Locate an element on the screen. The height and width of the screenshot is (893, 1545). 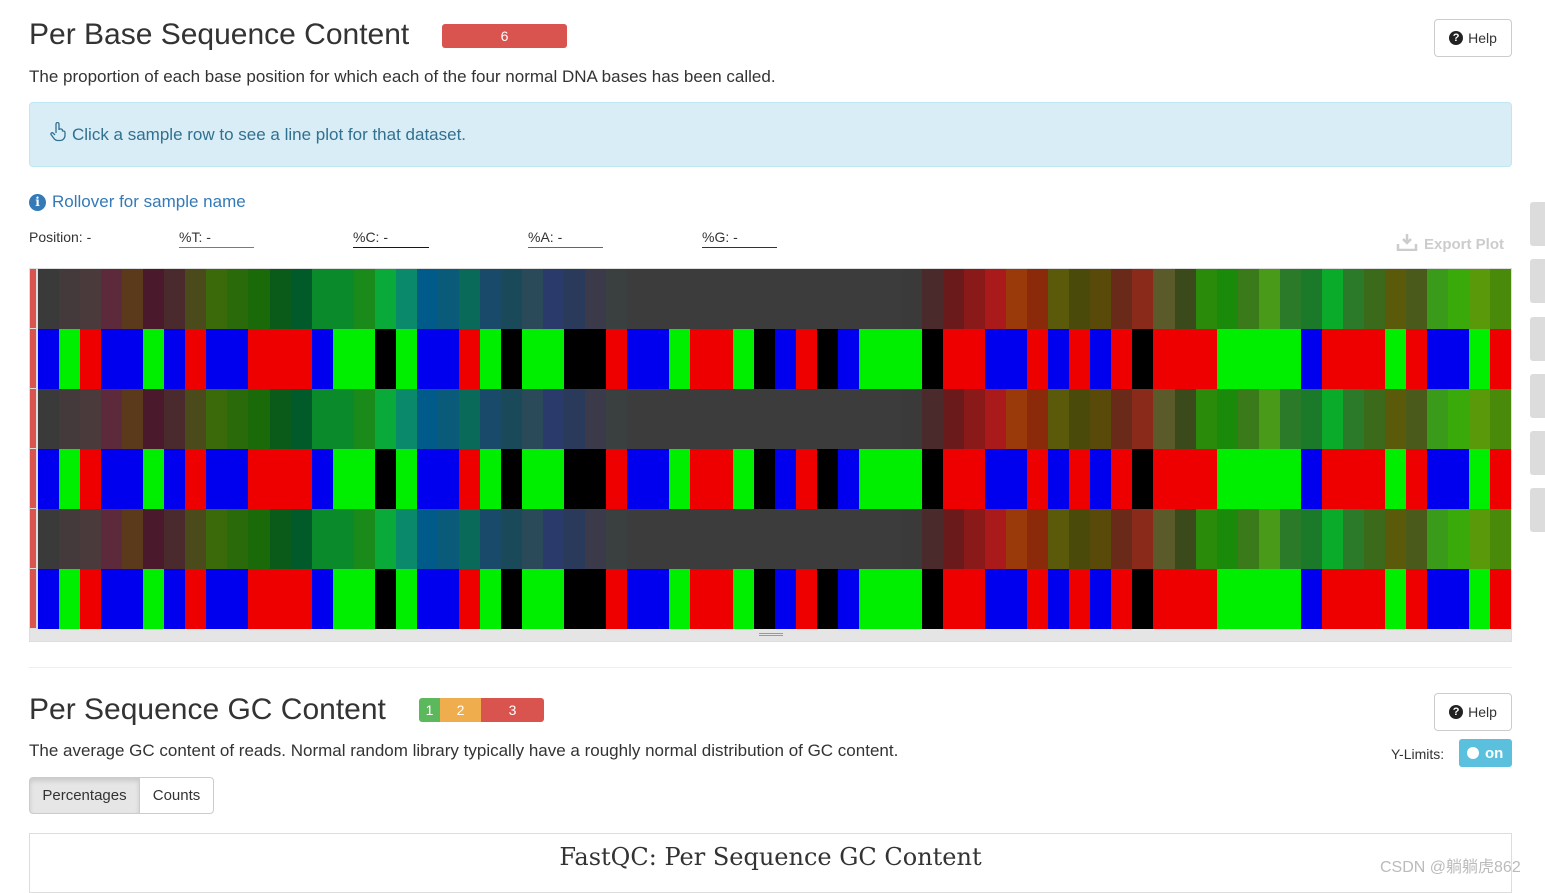
help-button-gc: ? Help is located at coordinates (1473, 712).